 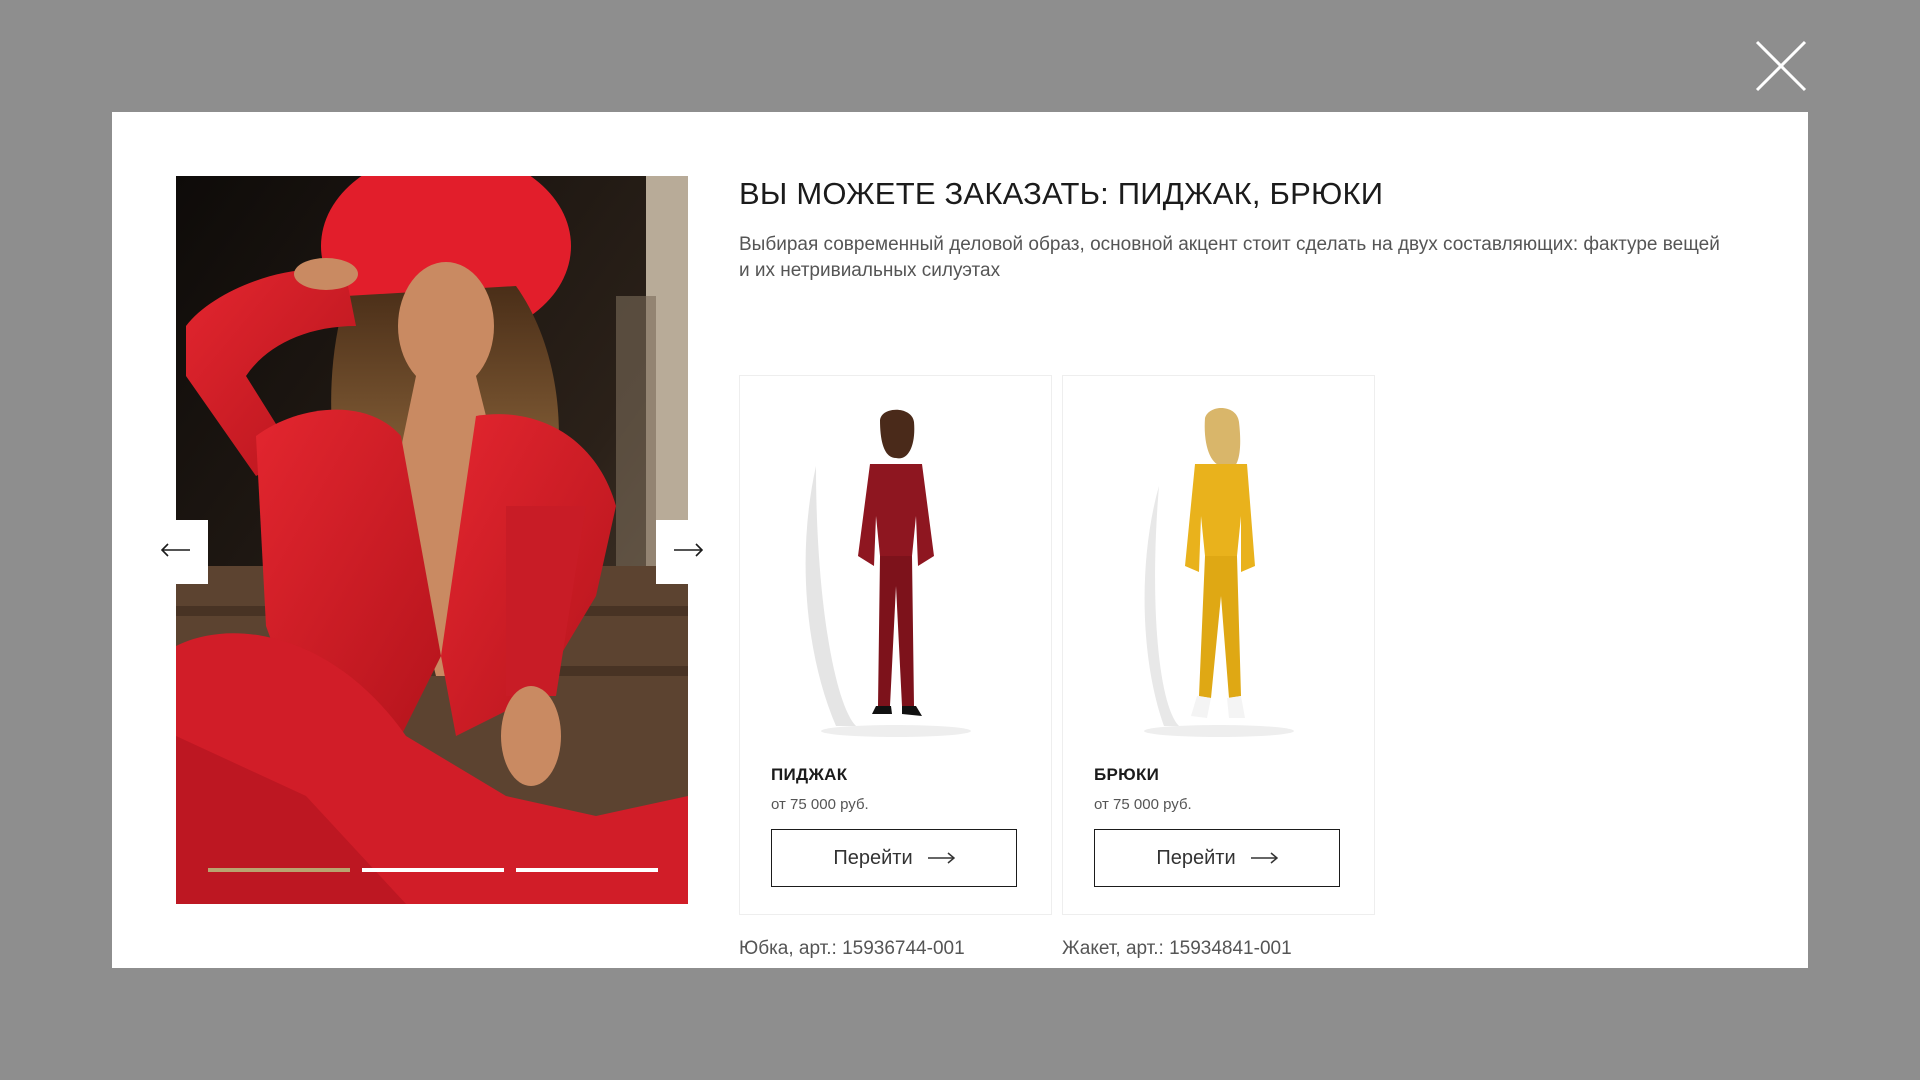 I want to click on arrow-left-icon, so click(x=175, y=552).